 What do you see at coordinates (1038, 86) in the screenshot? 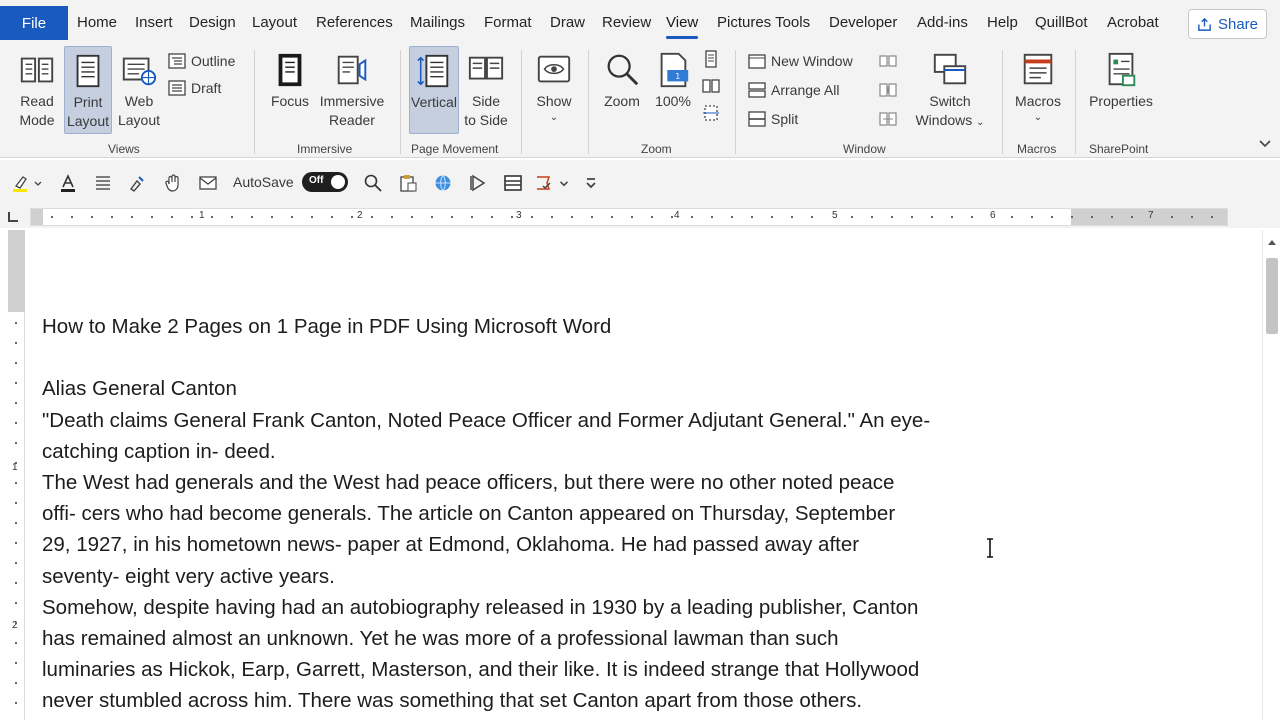
I see `macros-button: Macros ⌄` at bounding box center [1038, 86].